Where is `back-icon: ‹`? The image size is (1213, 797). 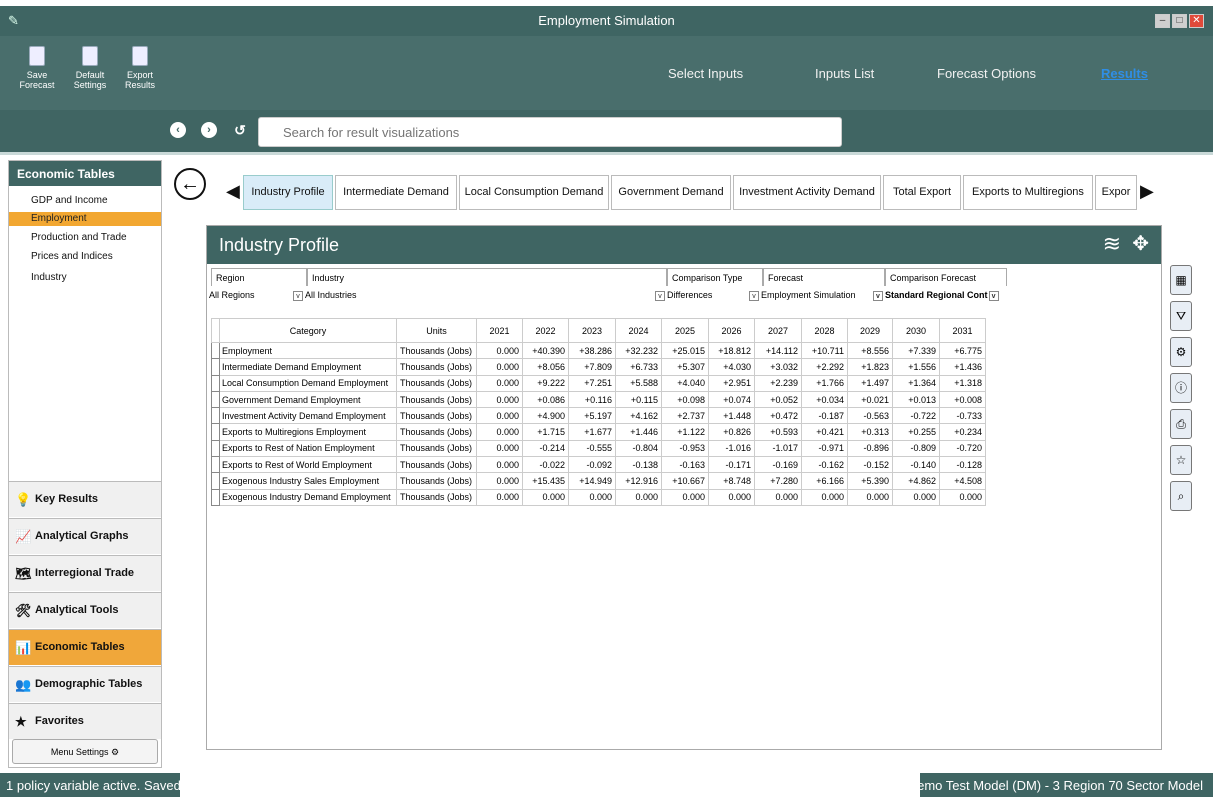 back-icon: ‹ is located at coordinates (178, 130).